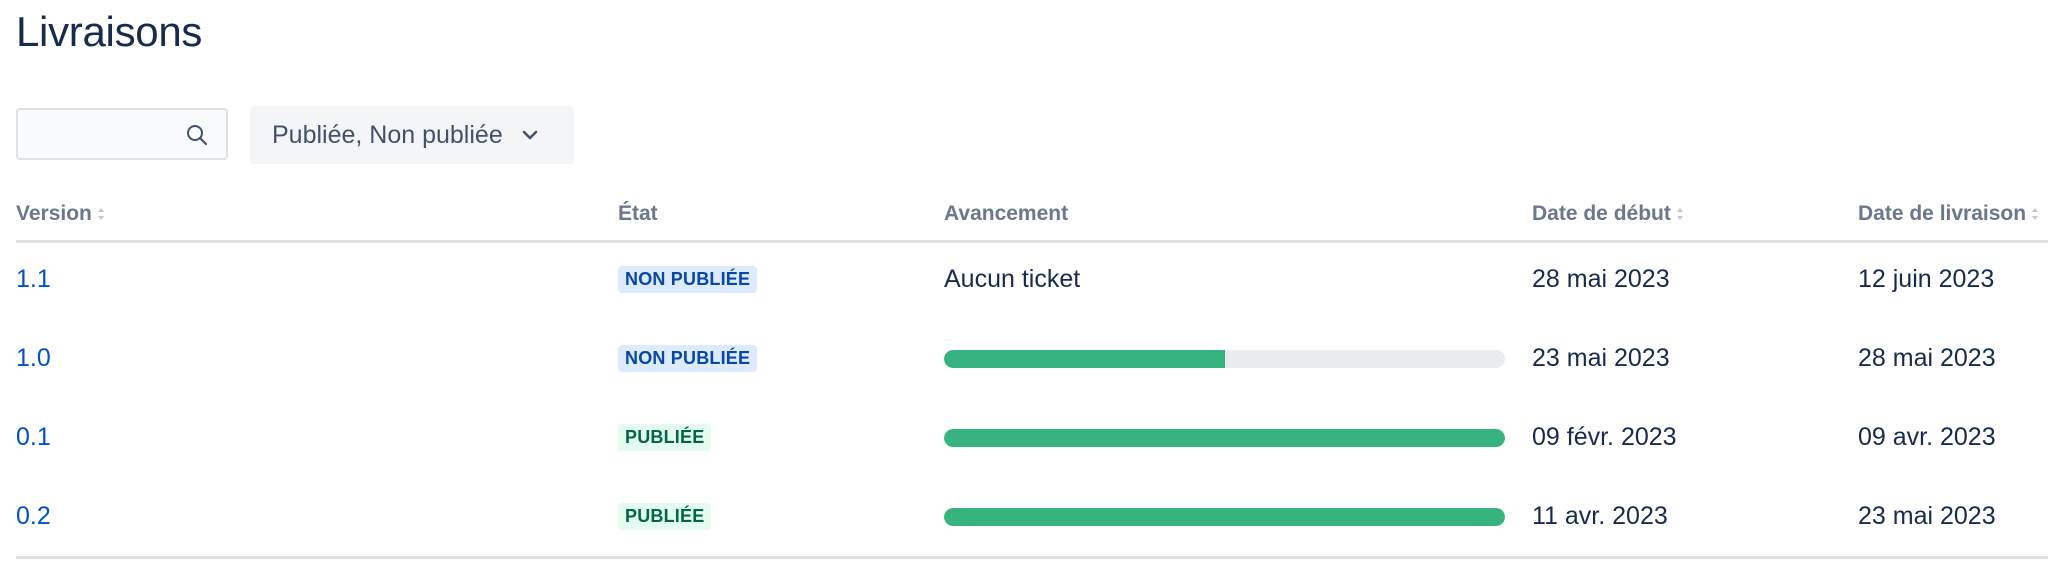 This screenshot has width=2048, height=584. What do you see at coordinates (1601, 279) in the screenshot?
I see `start-date: 28 mai 2023` at bounding box center [1601, 279].